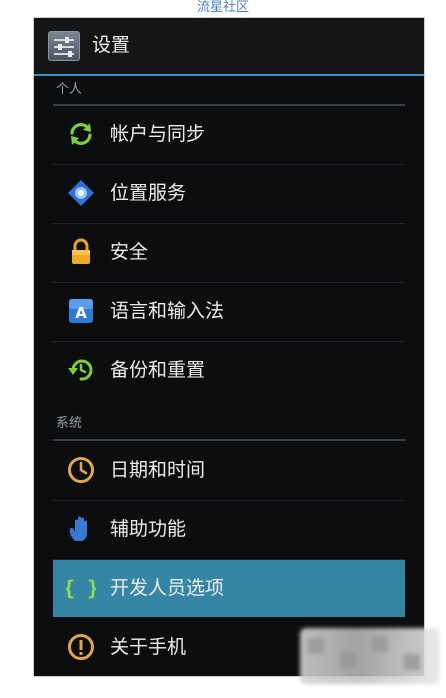 The image size is (446, 698). I want to click on settings-item-developer-options: { } 开发人员选项, so click(229, 588).